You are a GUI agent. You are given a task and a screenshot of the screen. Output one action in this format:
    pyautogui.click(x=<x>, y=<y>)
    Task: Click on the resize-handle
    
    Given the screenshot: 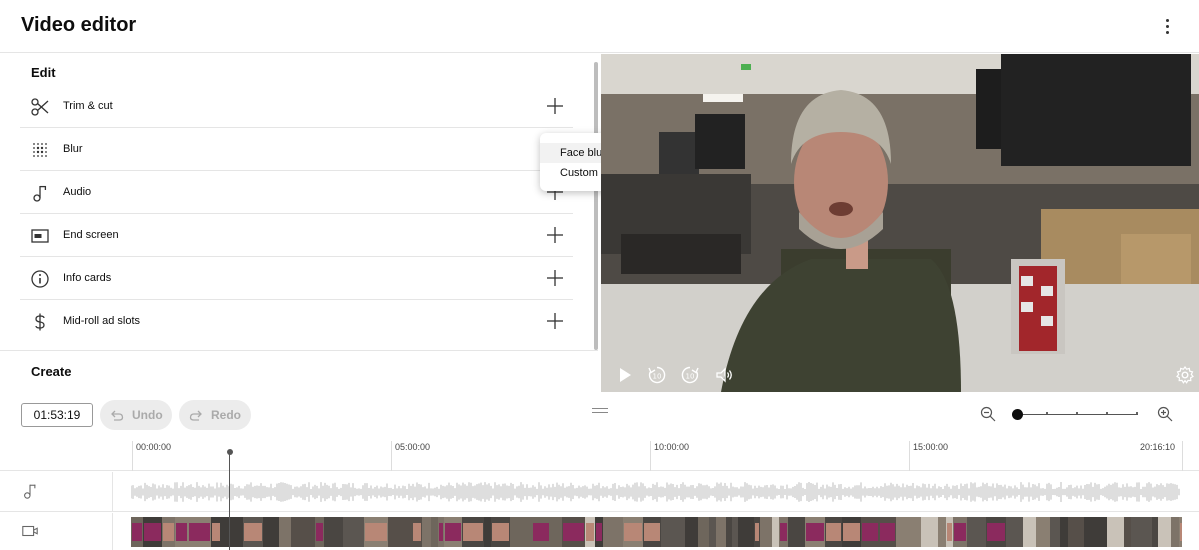 What is the action you would take?
    pyautogui.click(x=600, y=412)
    